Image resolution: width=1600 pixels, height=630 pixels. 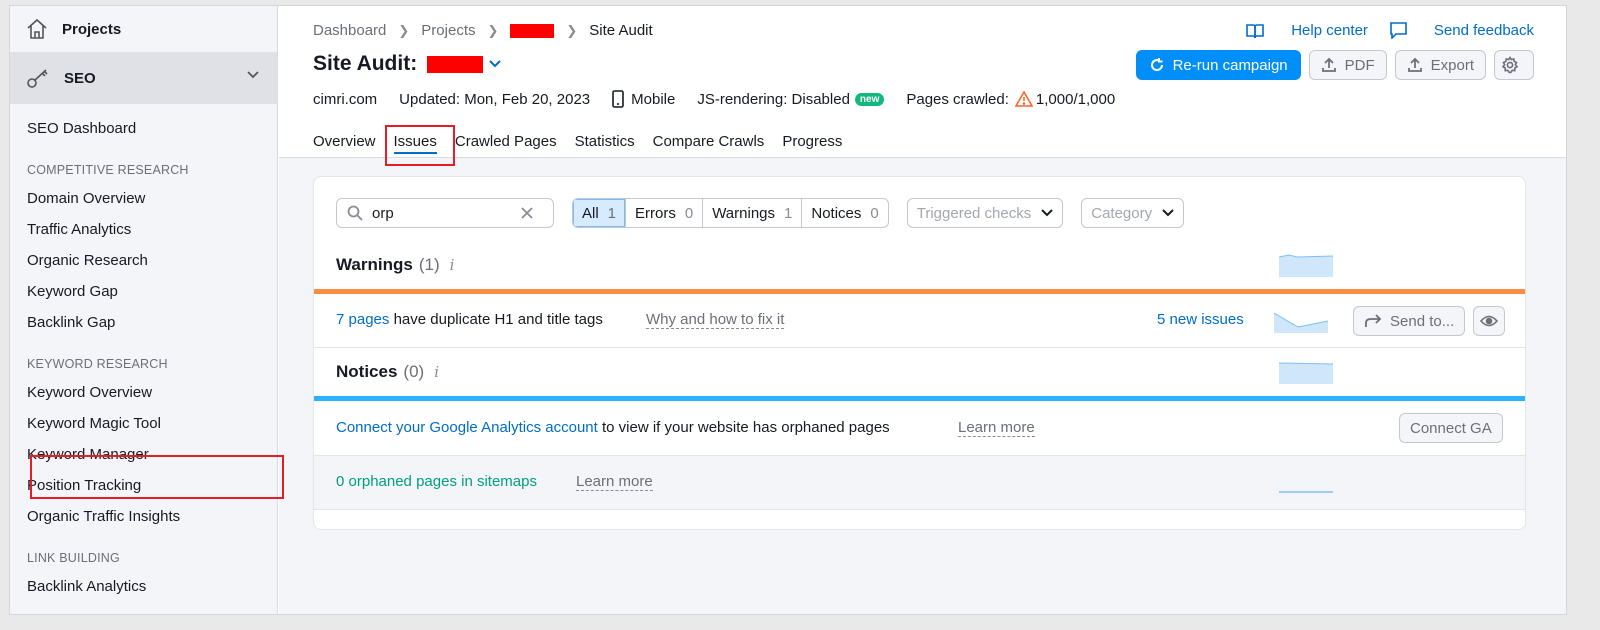 I want to click on chat-icon, so click(x=1398, y=30).